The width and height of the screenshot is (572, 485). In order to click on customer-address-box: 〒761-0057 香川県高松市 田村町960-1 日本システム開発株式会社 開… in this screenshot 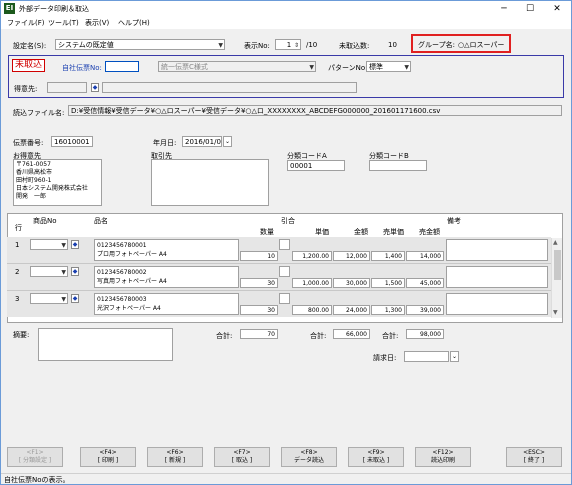, I will do `click(57, 182)`.